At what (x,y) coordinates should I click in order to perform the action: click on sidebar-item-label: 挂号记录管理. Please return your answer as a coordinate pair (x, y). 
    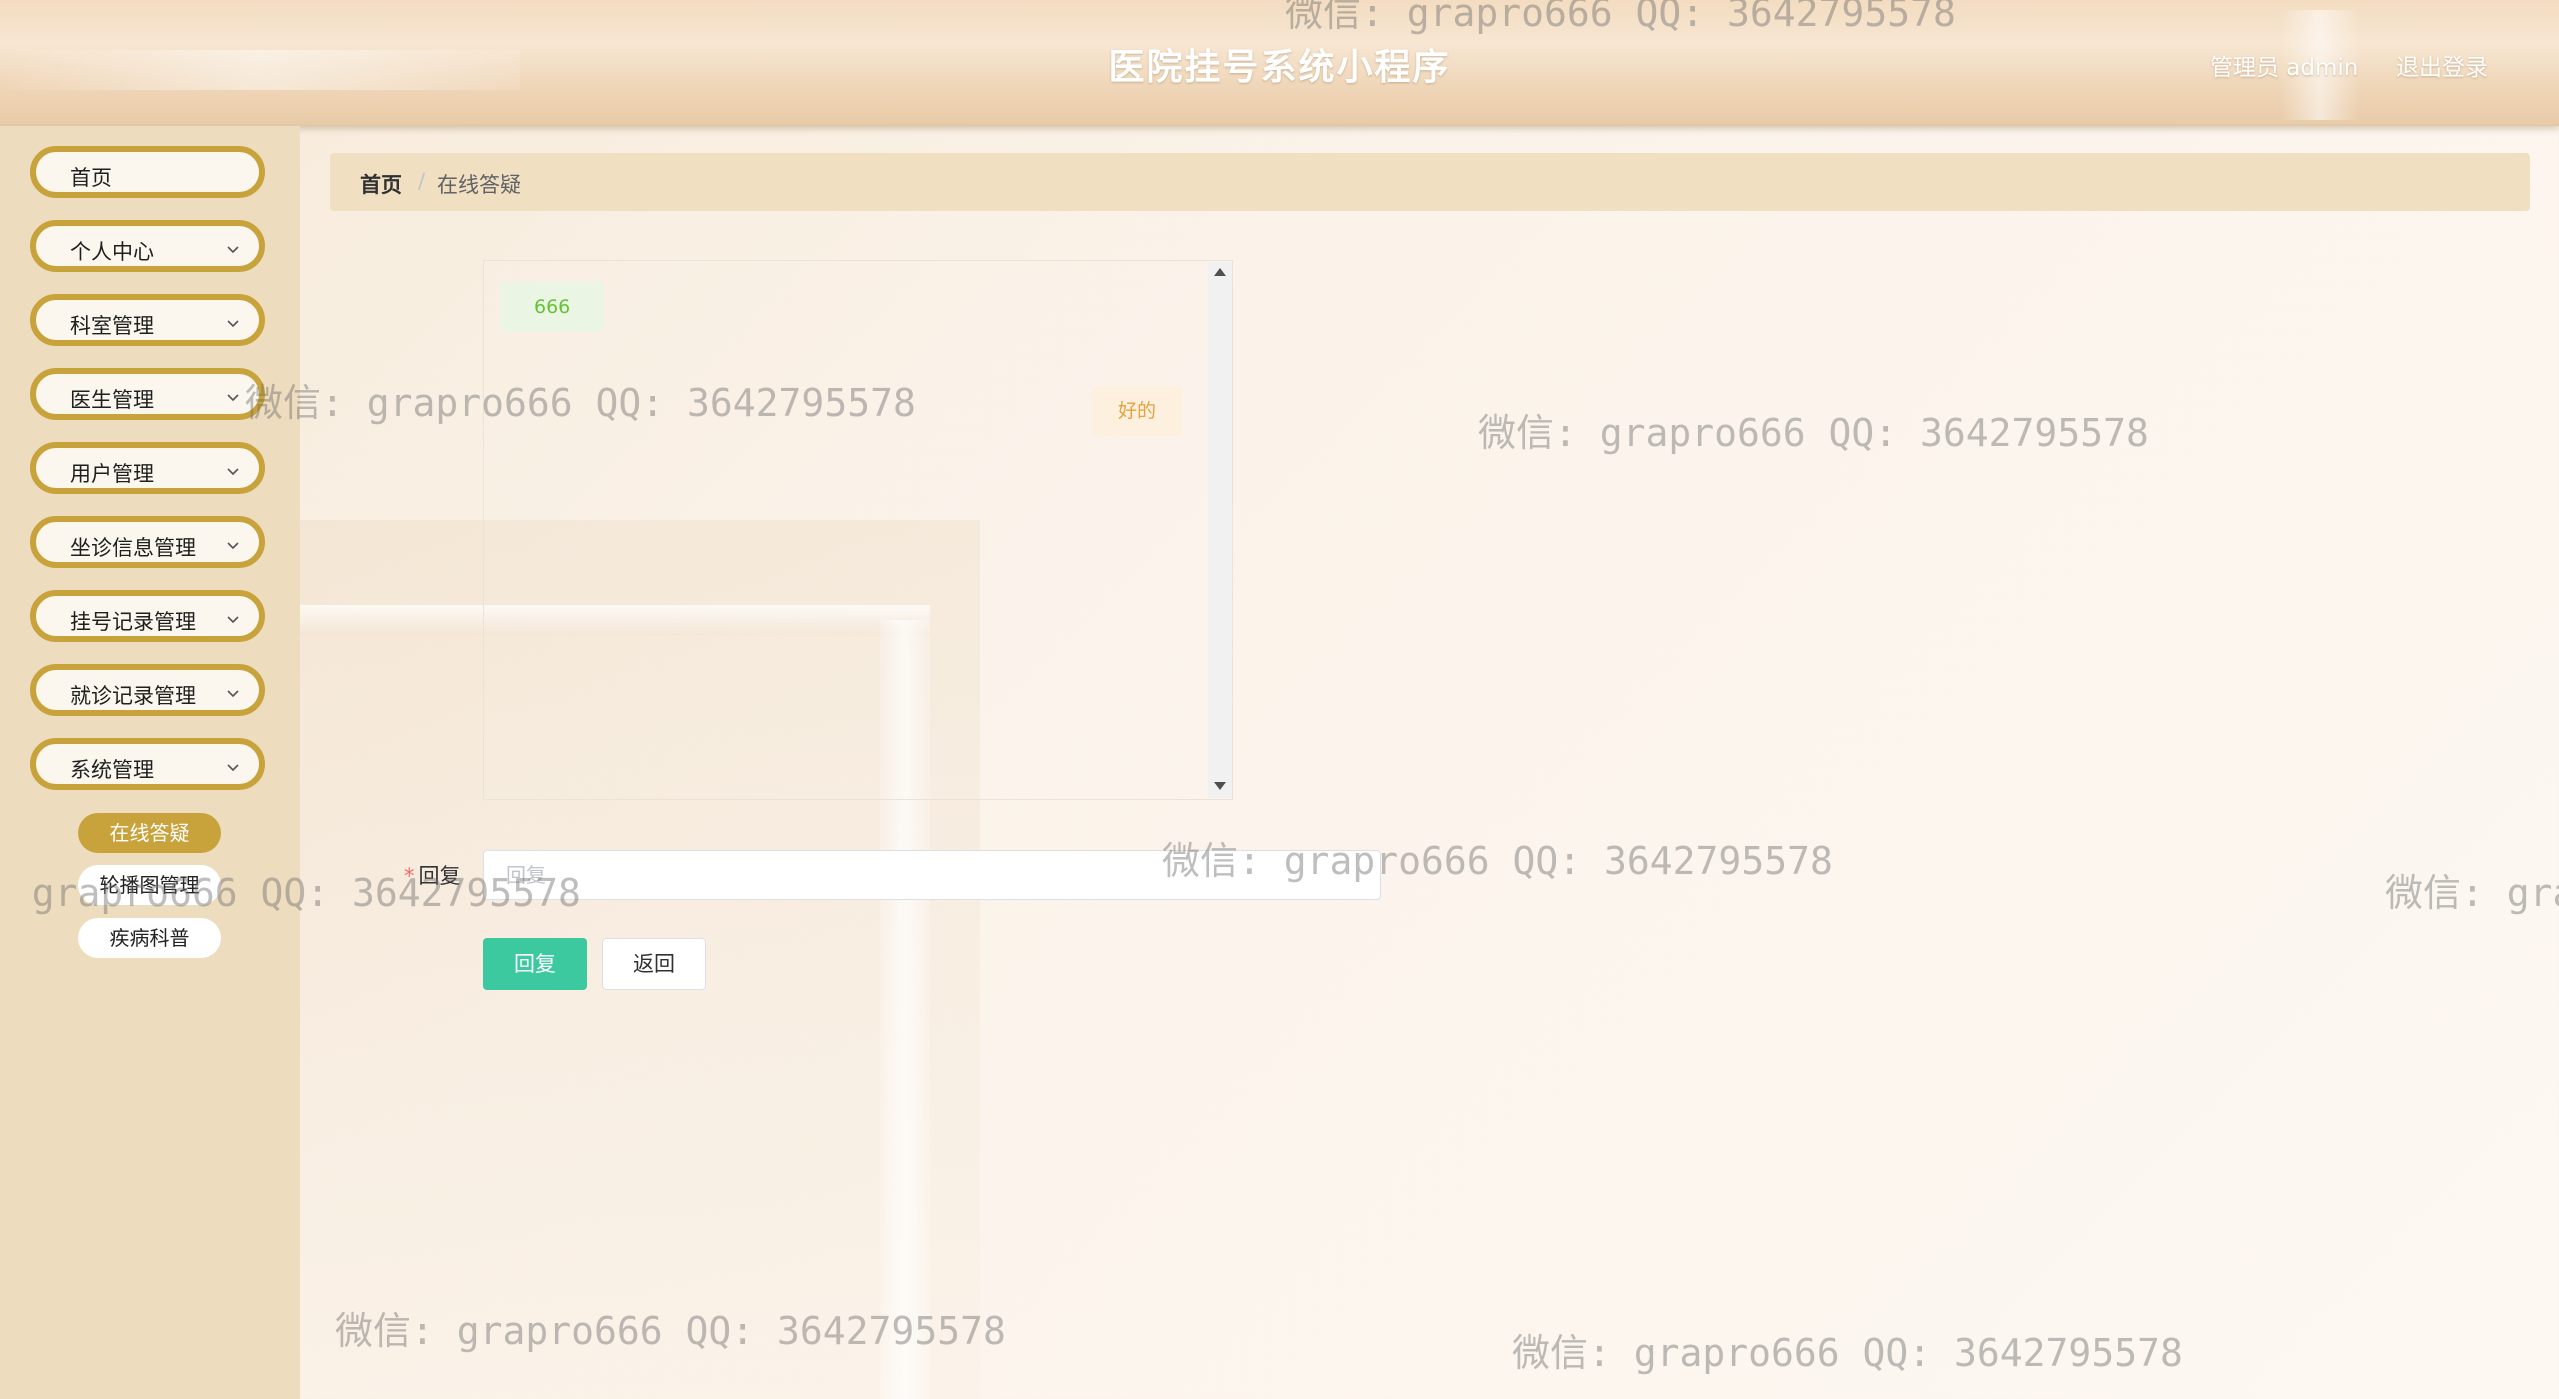
    Looking at the image, I should click on (133, 622).